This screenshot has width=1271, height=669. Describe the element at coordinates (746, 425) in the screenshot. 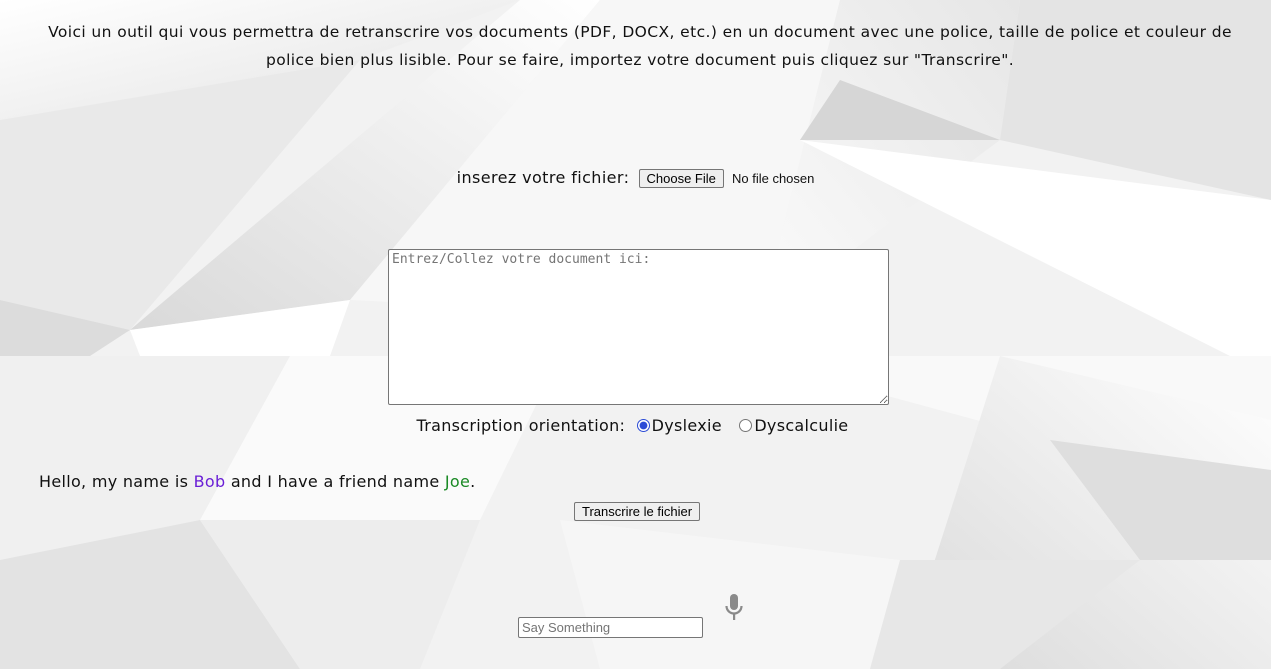

I see `dyscalculie-radio` at that location.